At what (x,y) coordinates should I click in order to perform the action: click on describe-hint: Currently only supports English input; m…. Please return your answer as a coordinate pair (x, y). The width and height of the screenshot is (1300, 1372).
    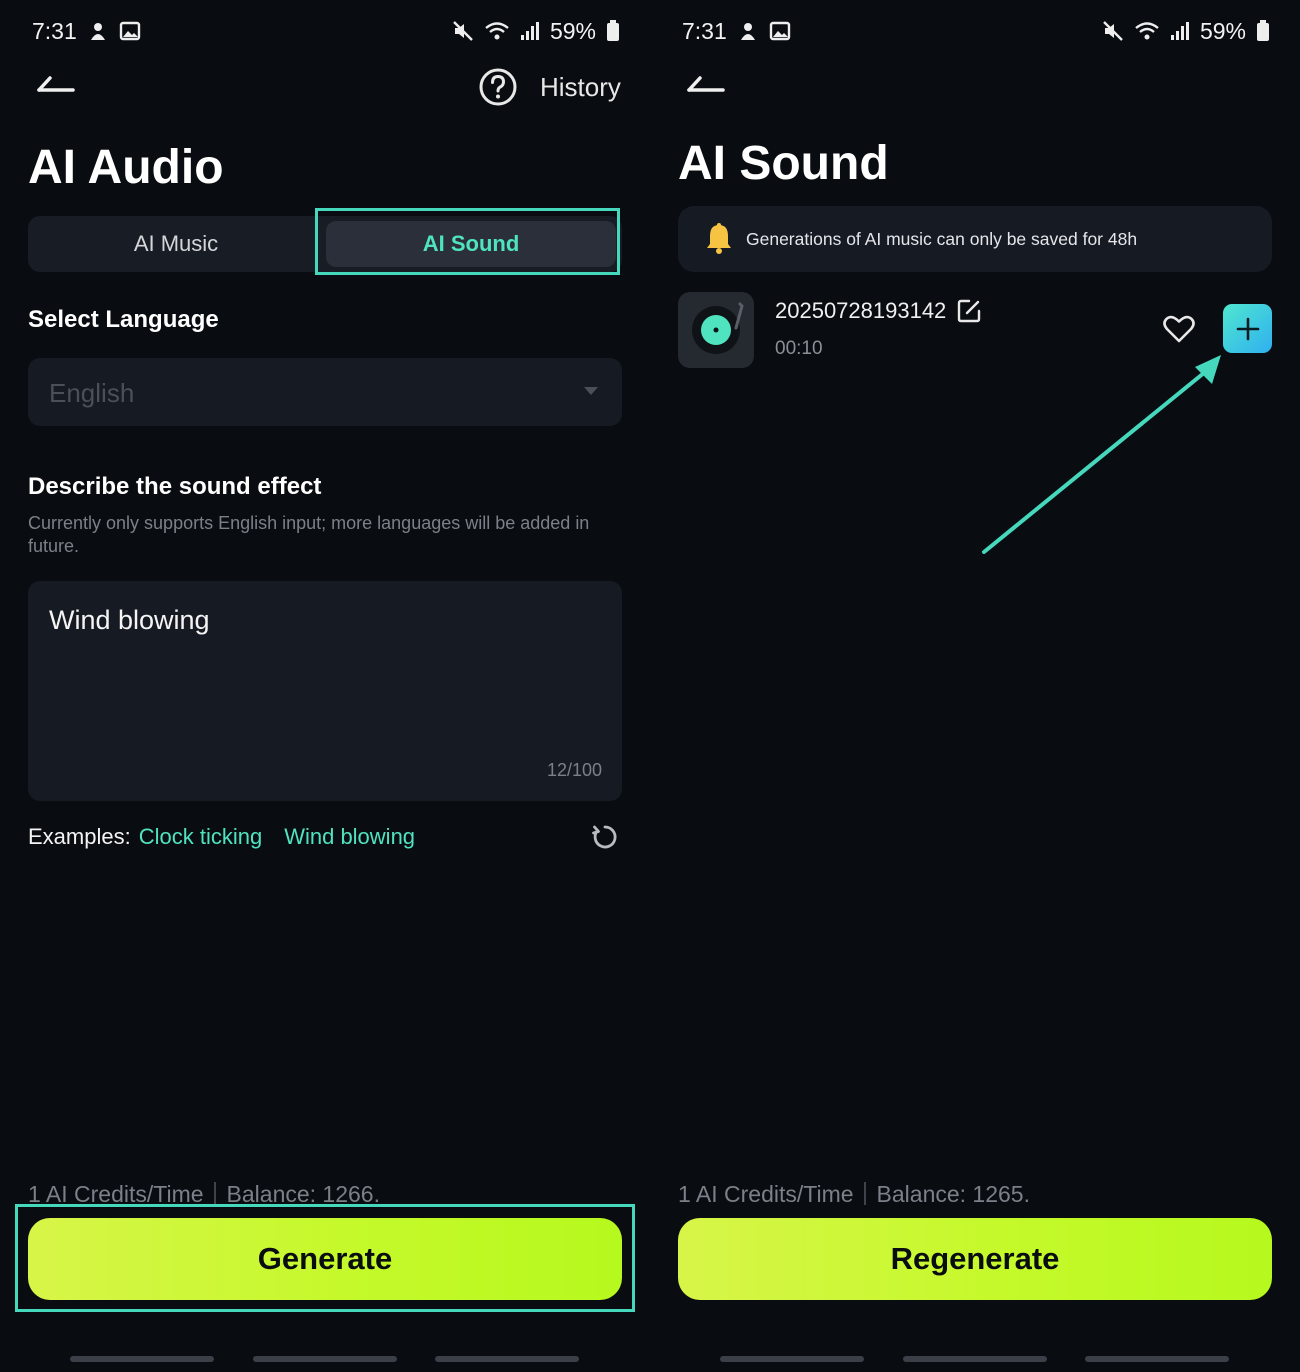
    Looking at the image, I should click on (309, 534).